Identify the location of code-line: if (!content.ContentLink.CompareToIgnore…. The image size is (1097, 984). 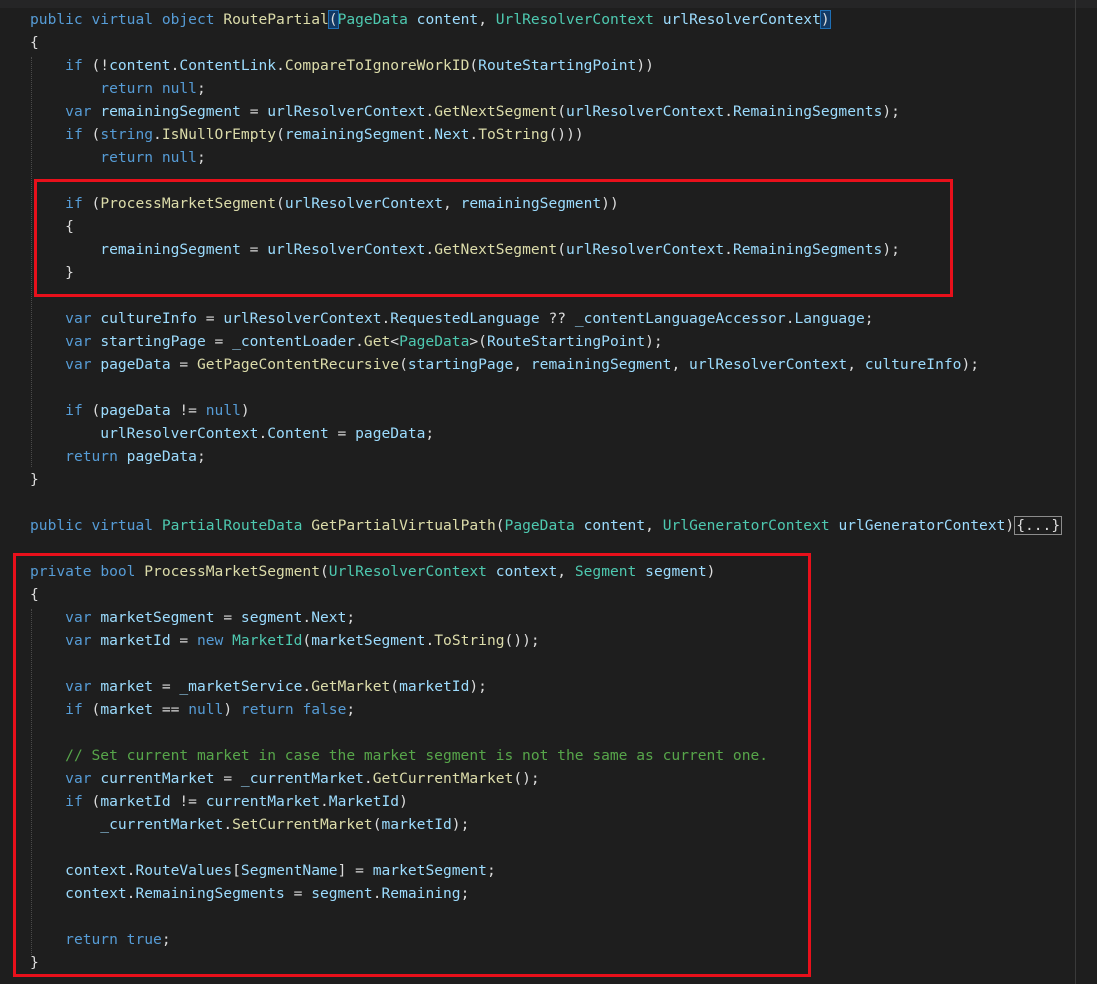
(342, 65).